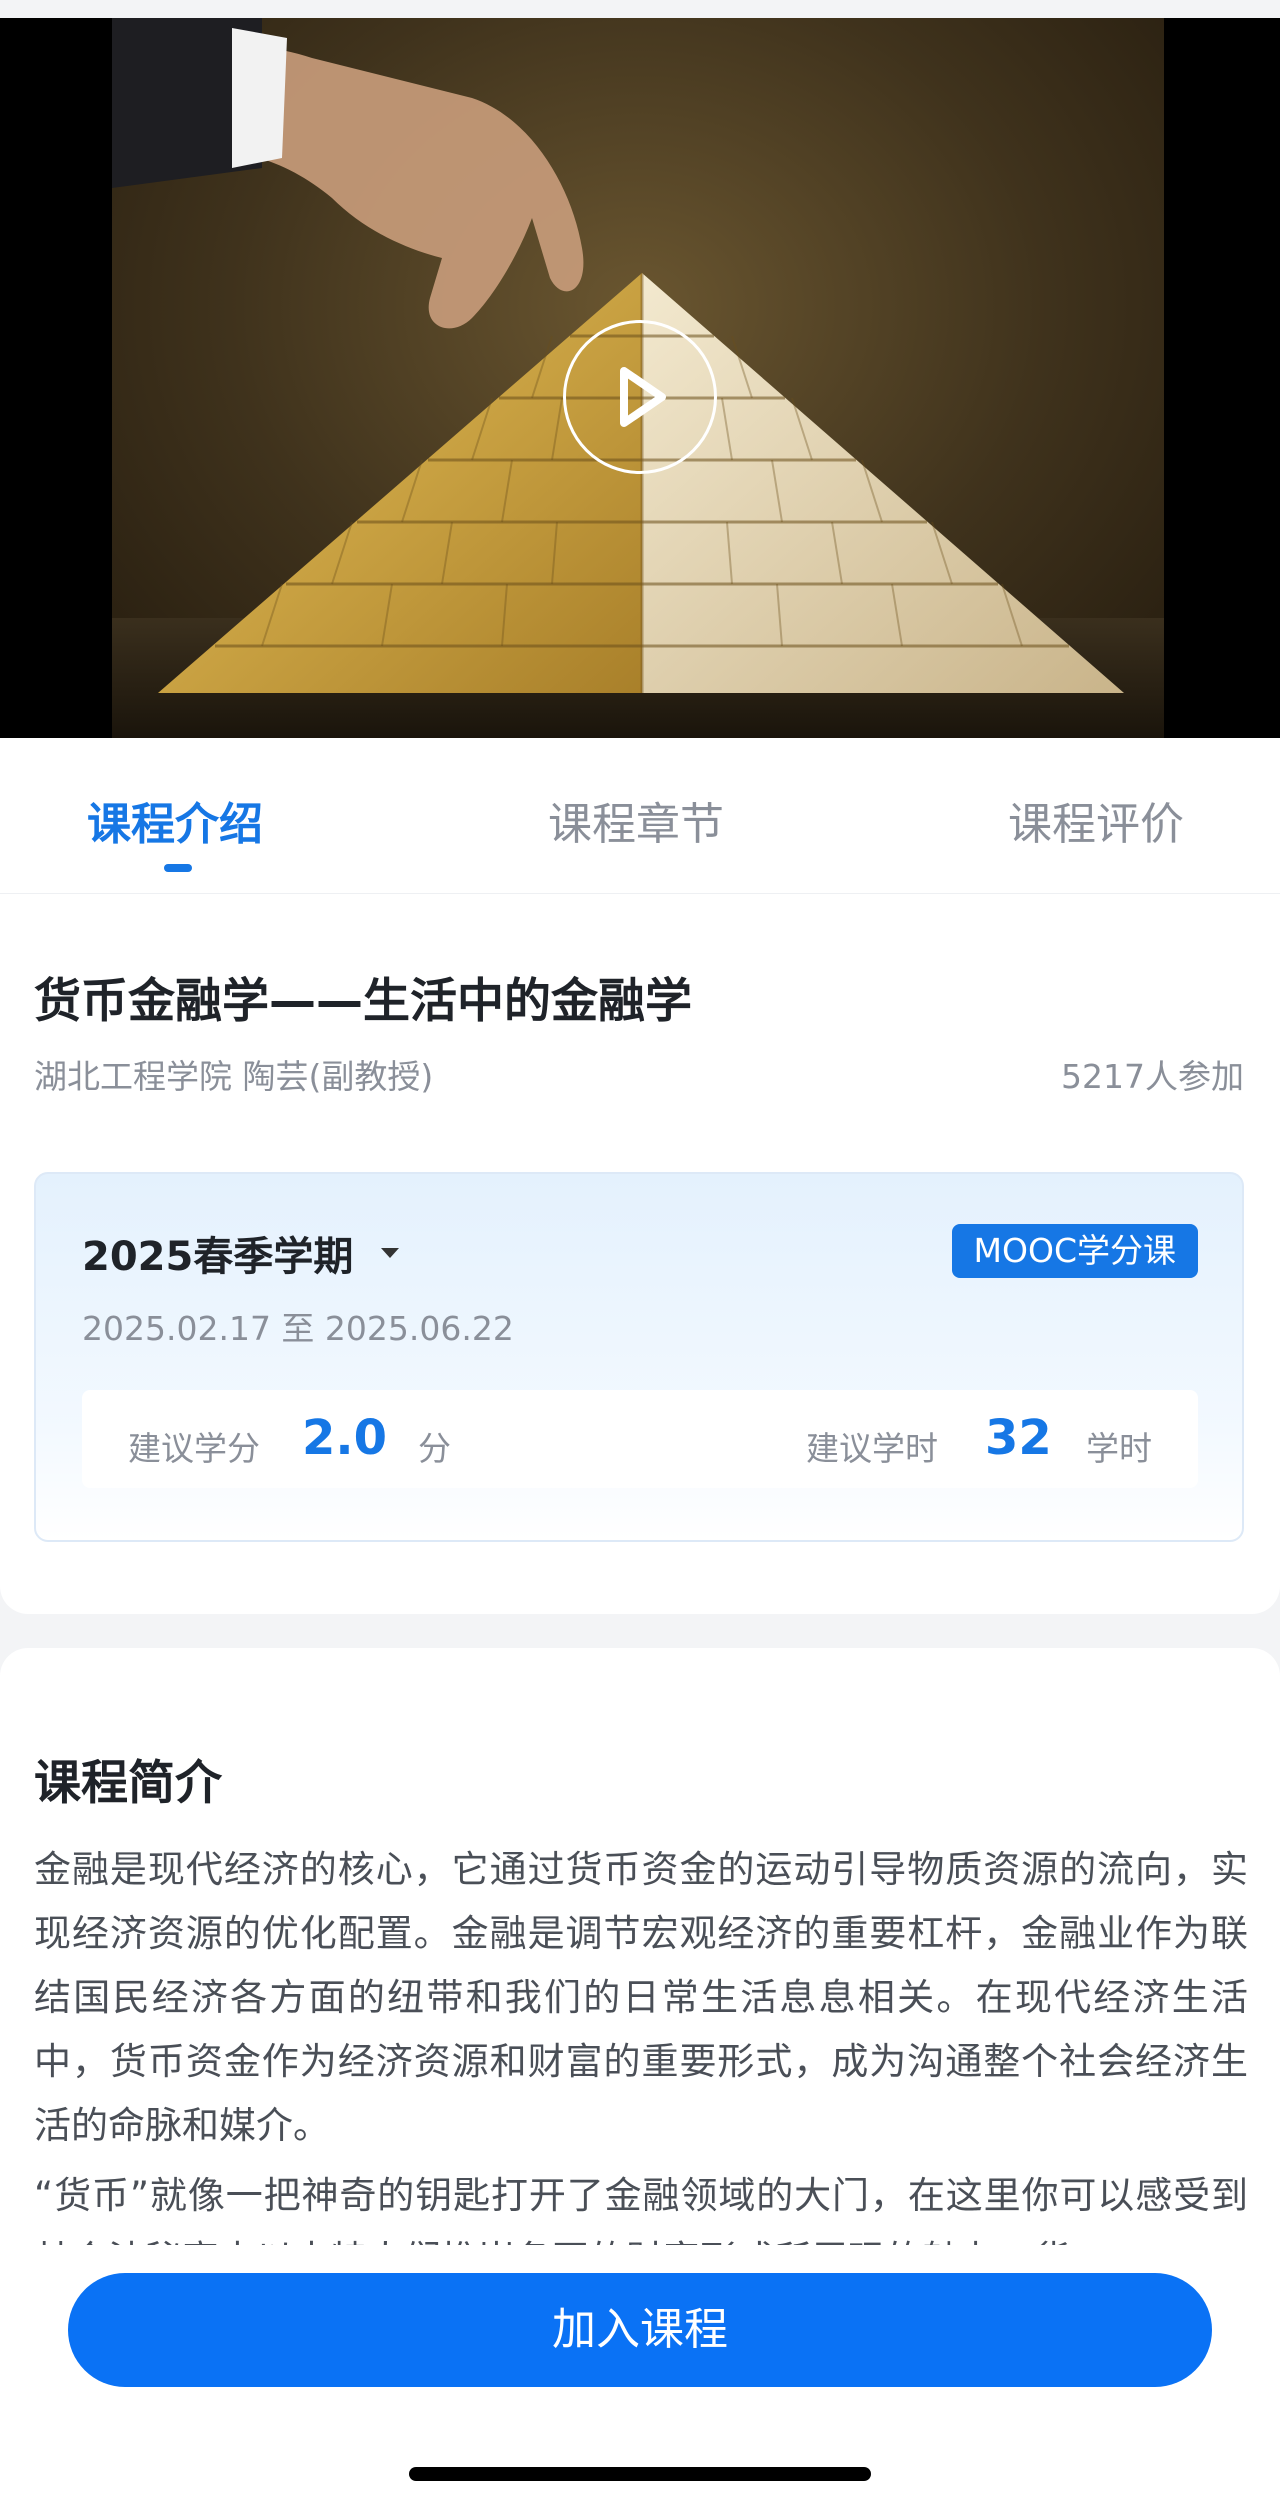  I want to click on credit-label: 建议学分, so click(194, 1448).